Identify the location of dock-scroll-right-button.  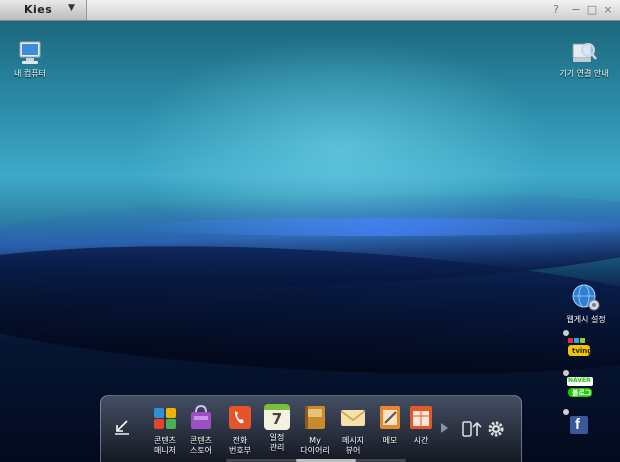
(444, 428).